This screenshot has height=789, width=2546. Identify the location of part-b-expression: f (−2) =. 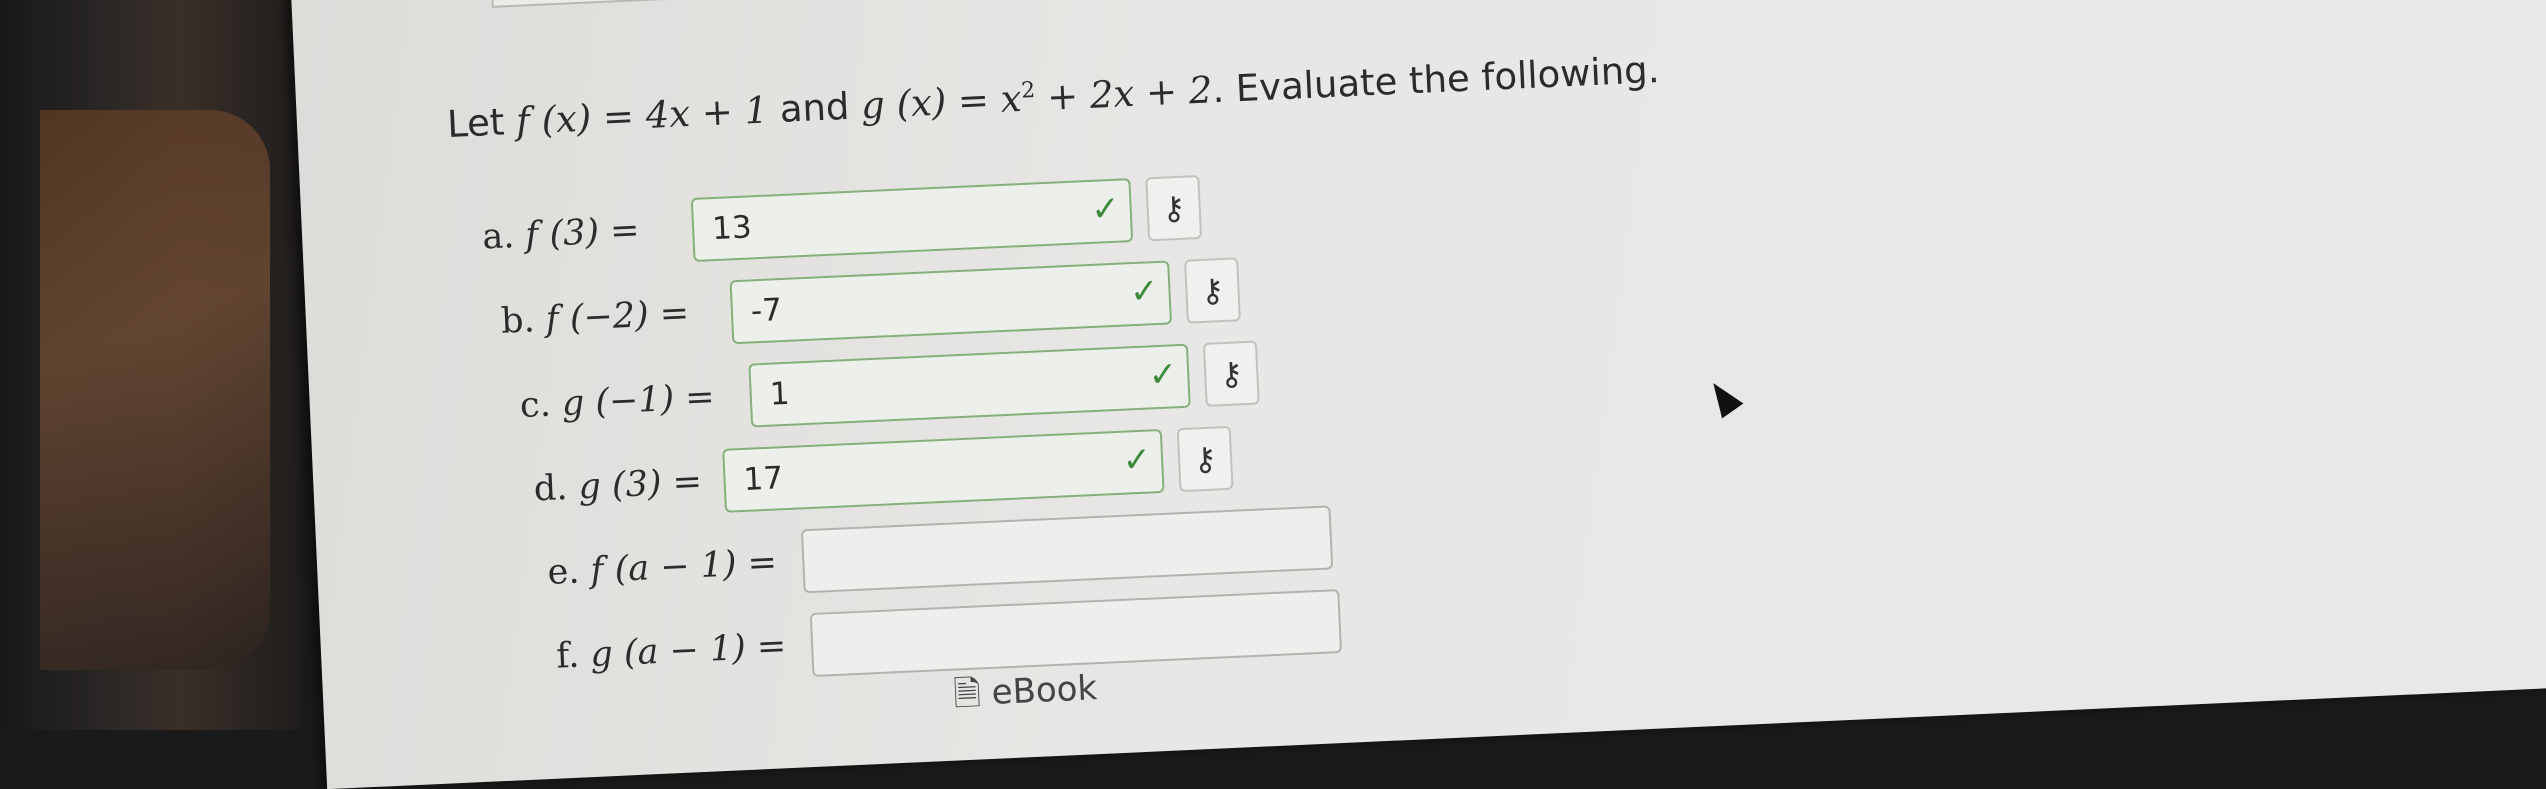
(617, 316).